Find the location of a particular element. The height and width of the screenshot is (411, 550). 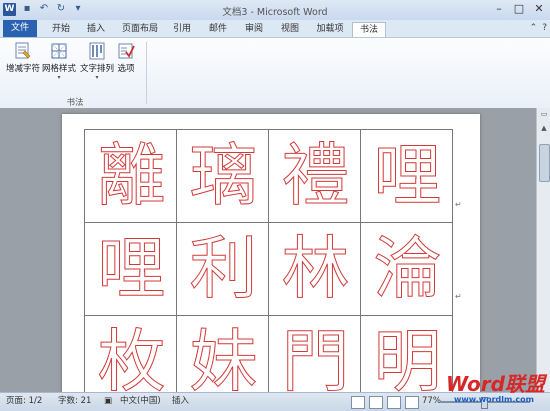

scroll-thumb is located at coordinates (544, 163).